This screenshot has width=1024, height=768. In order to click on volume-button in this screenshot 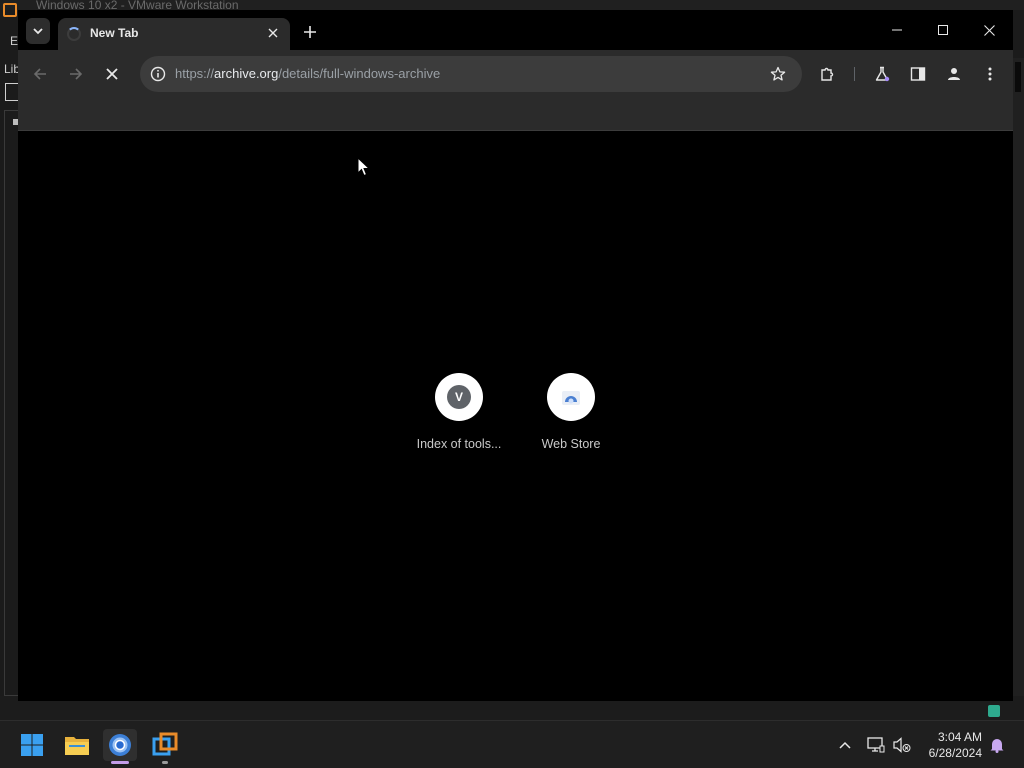, I will do `click(902, 745)`.